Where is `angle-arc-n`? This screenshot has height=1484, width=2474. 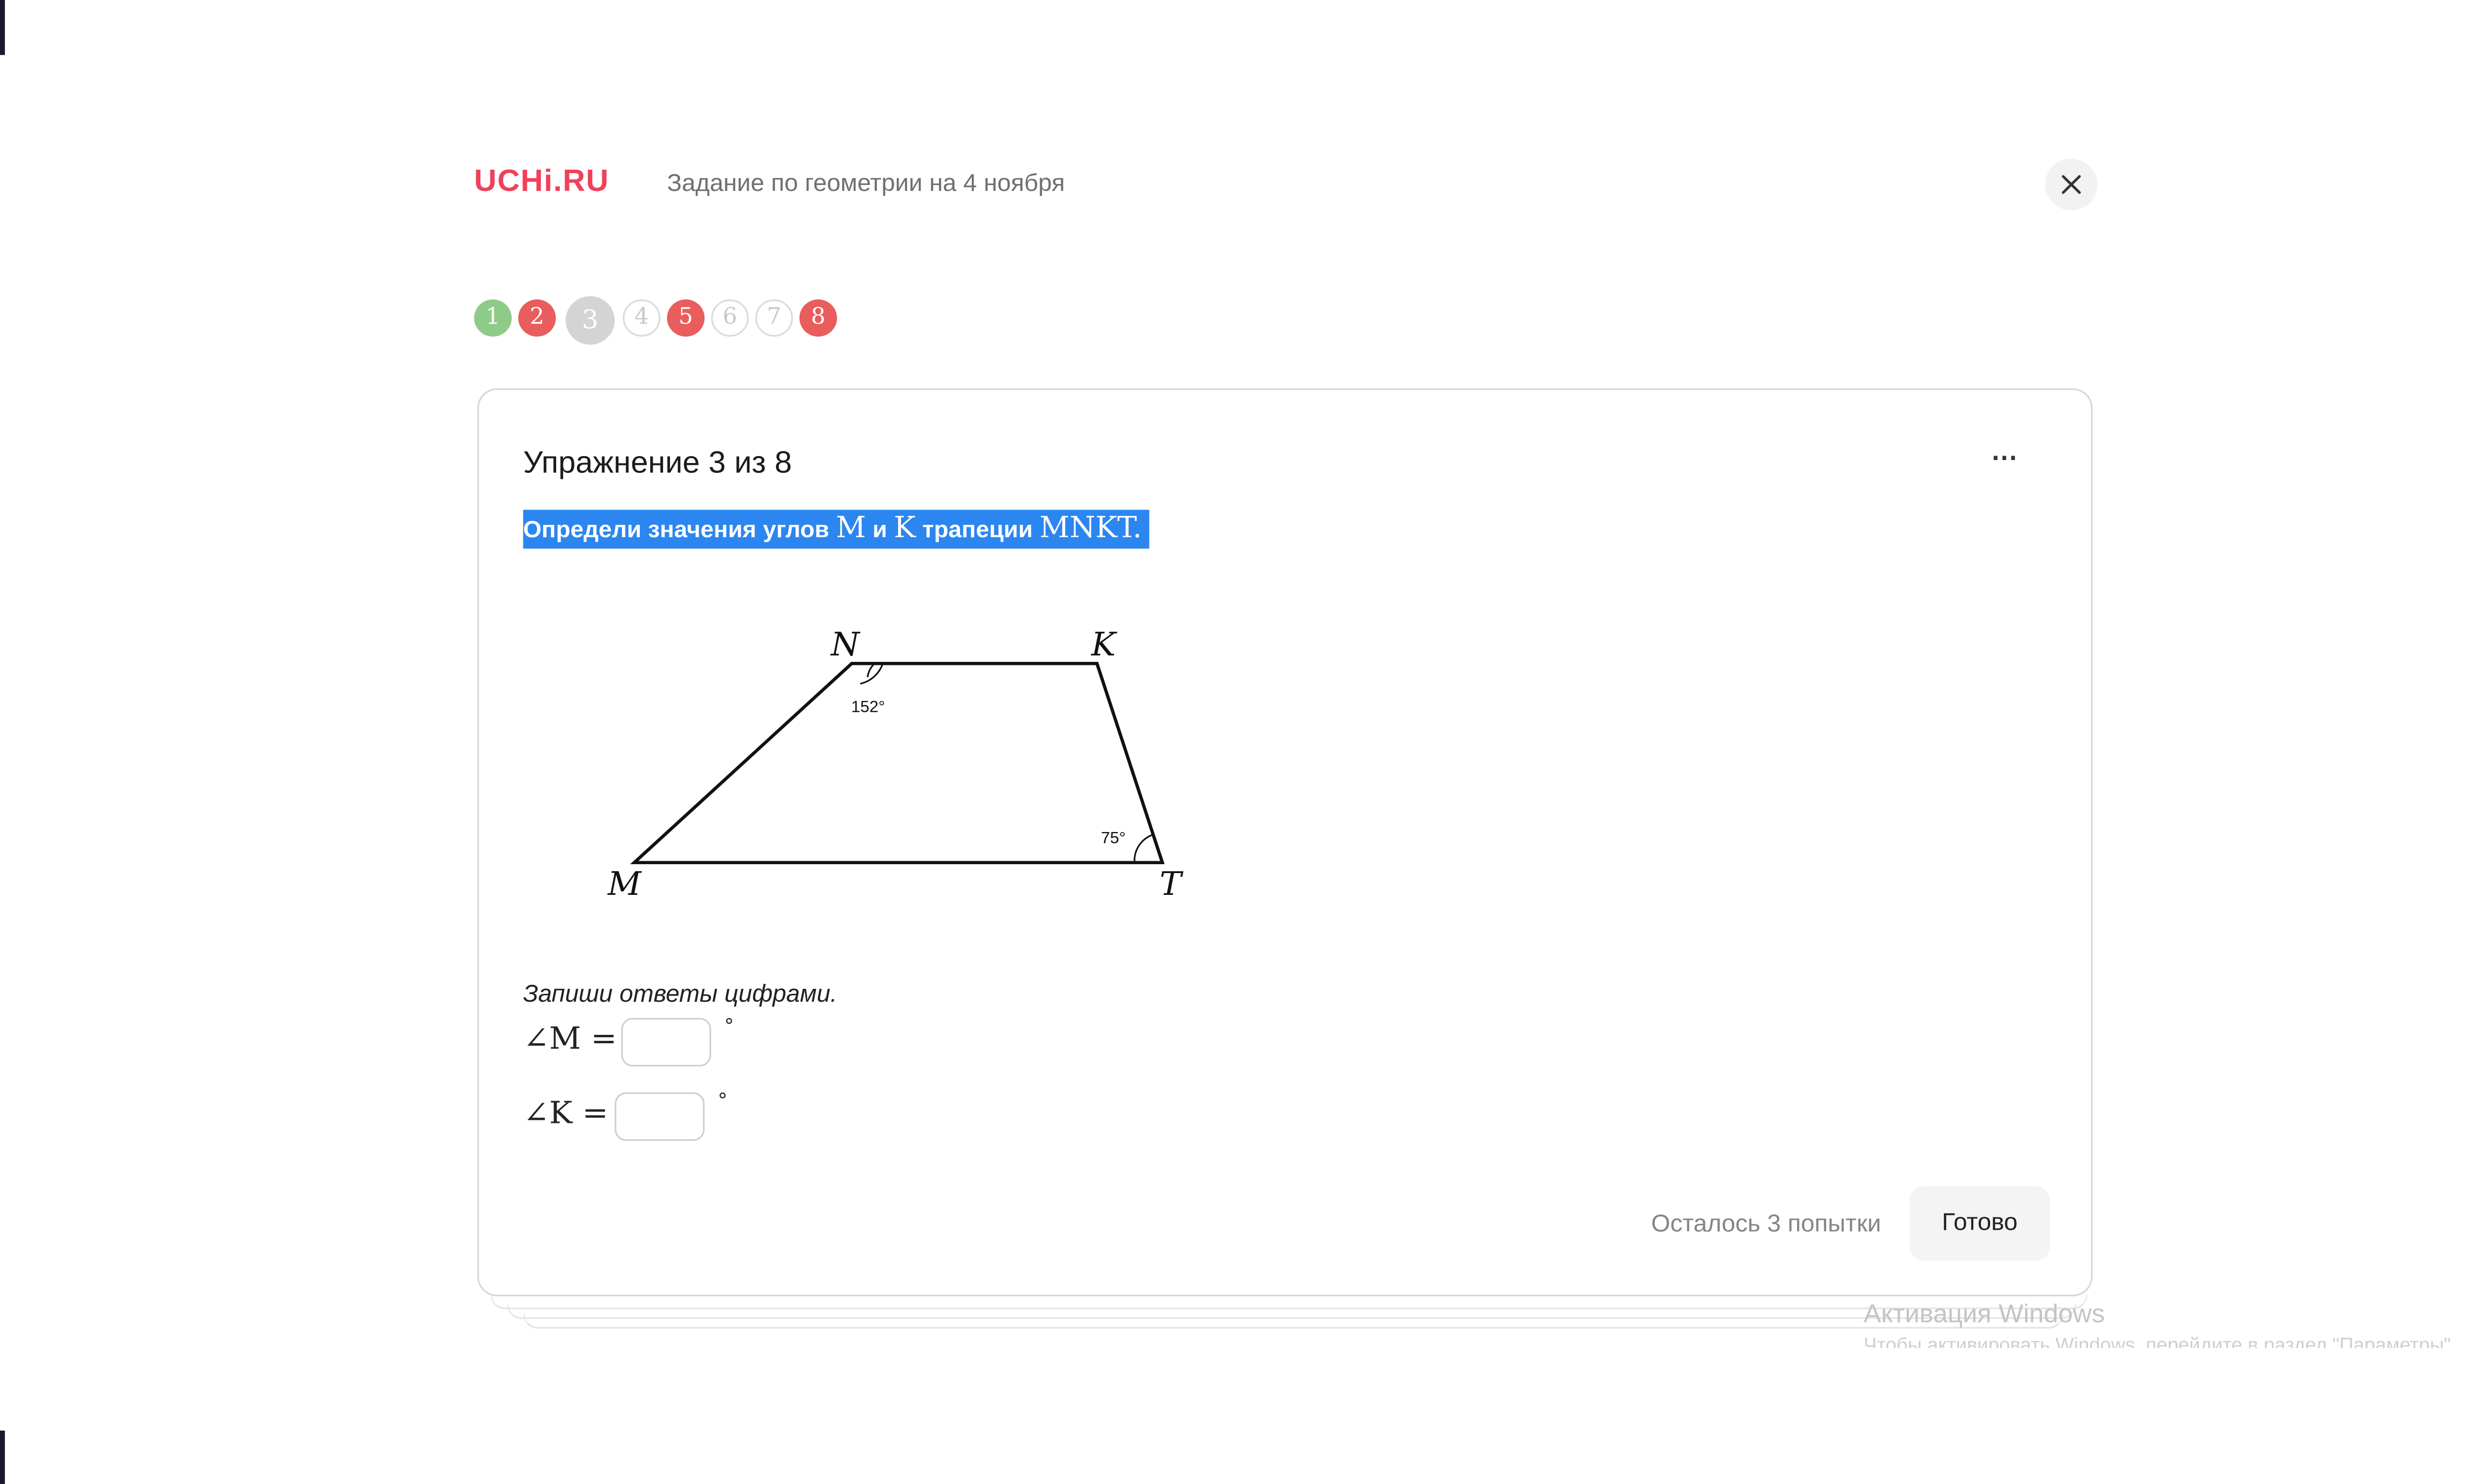 angle-arc-n is located at coordinates (871, 670).